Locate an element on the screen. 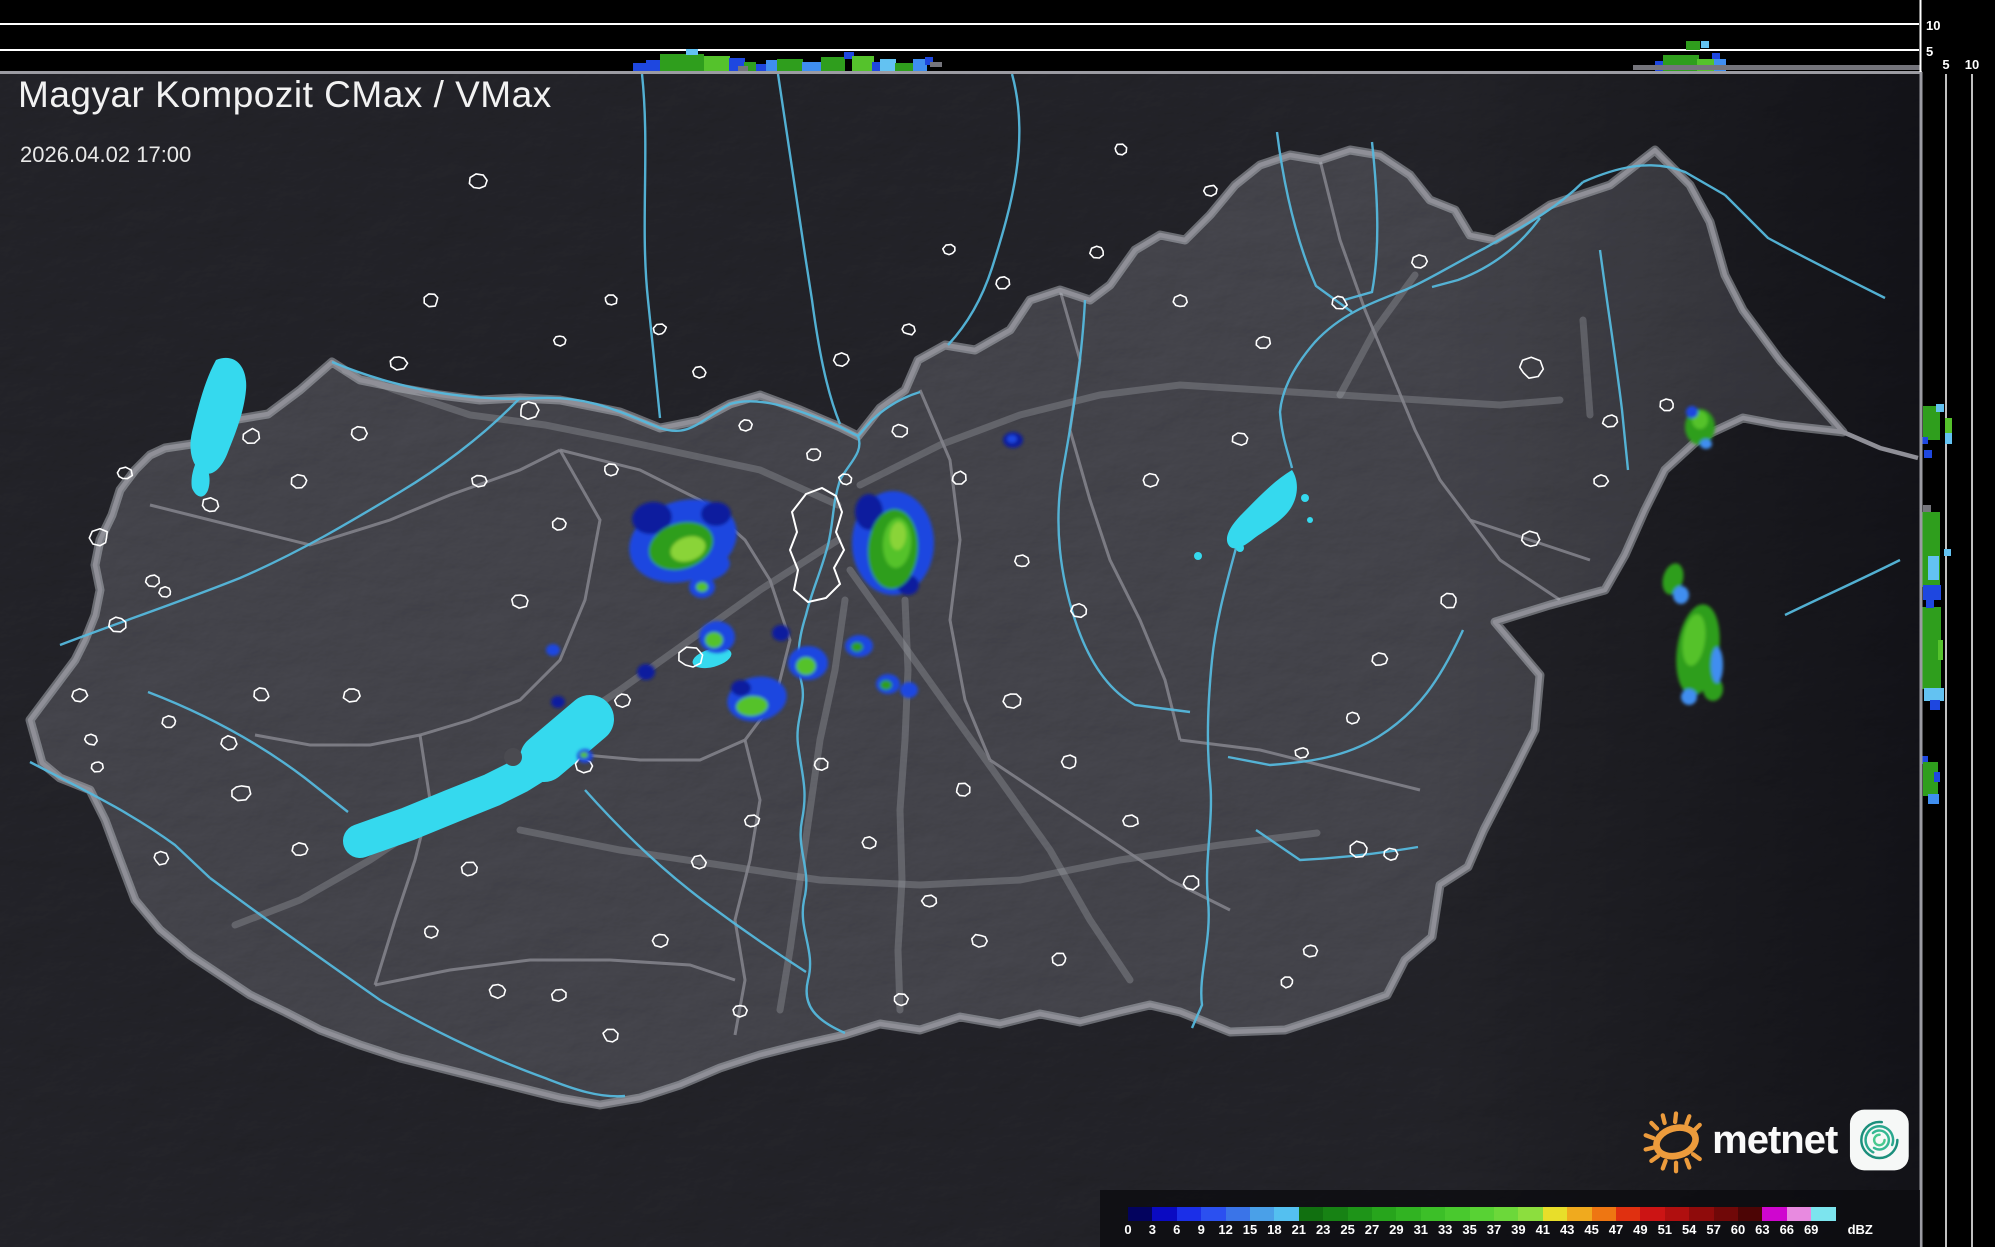 Image resolution: width=1995 pixels, height=1247 pixels. colorbar-tick-label: 21 is located at coordinates (1299, 1229).